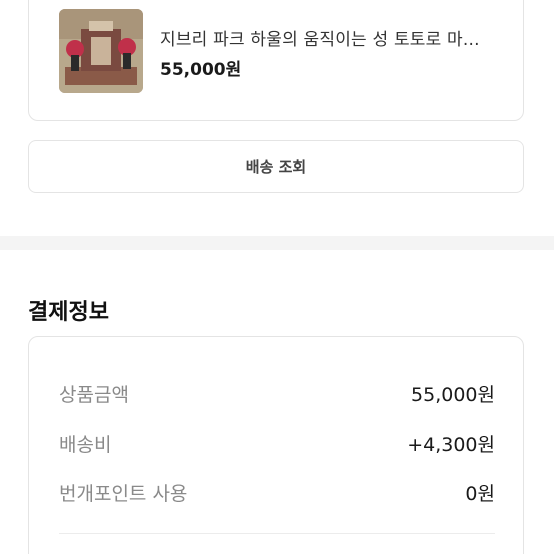 This screenshot has width=554, height=554. What do you see at coordinates (480, 493) in the screenshot?
I see `payment-value: 0원` at bounding box center [480, 493].